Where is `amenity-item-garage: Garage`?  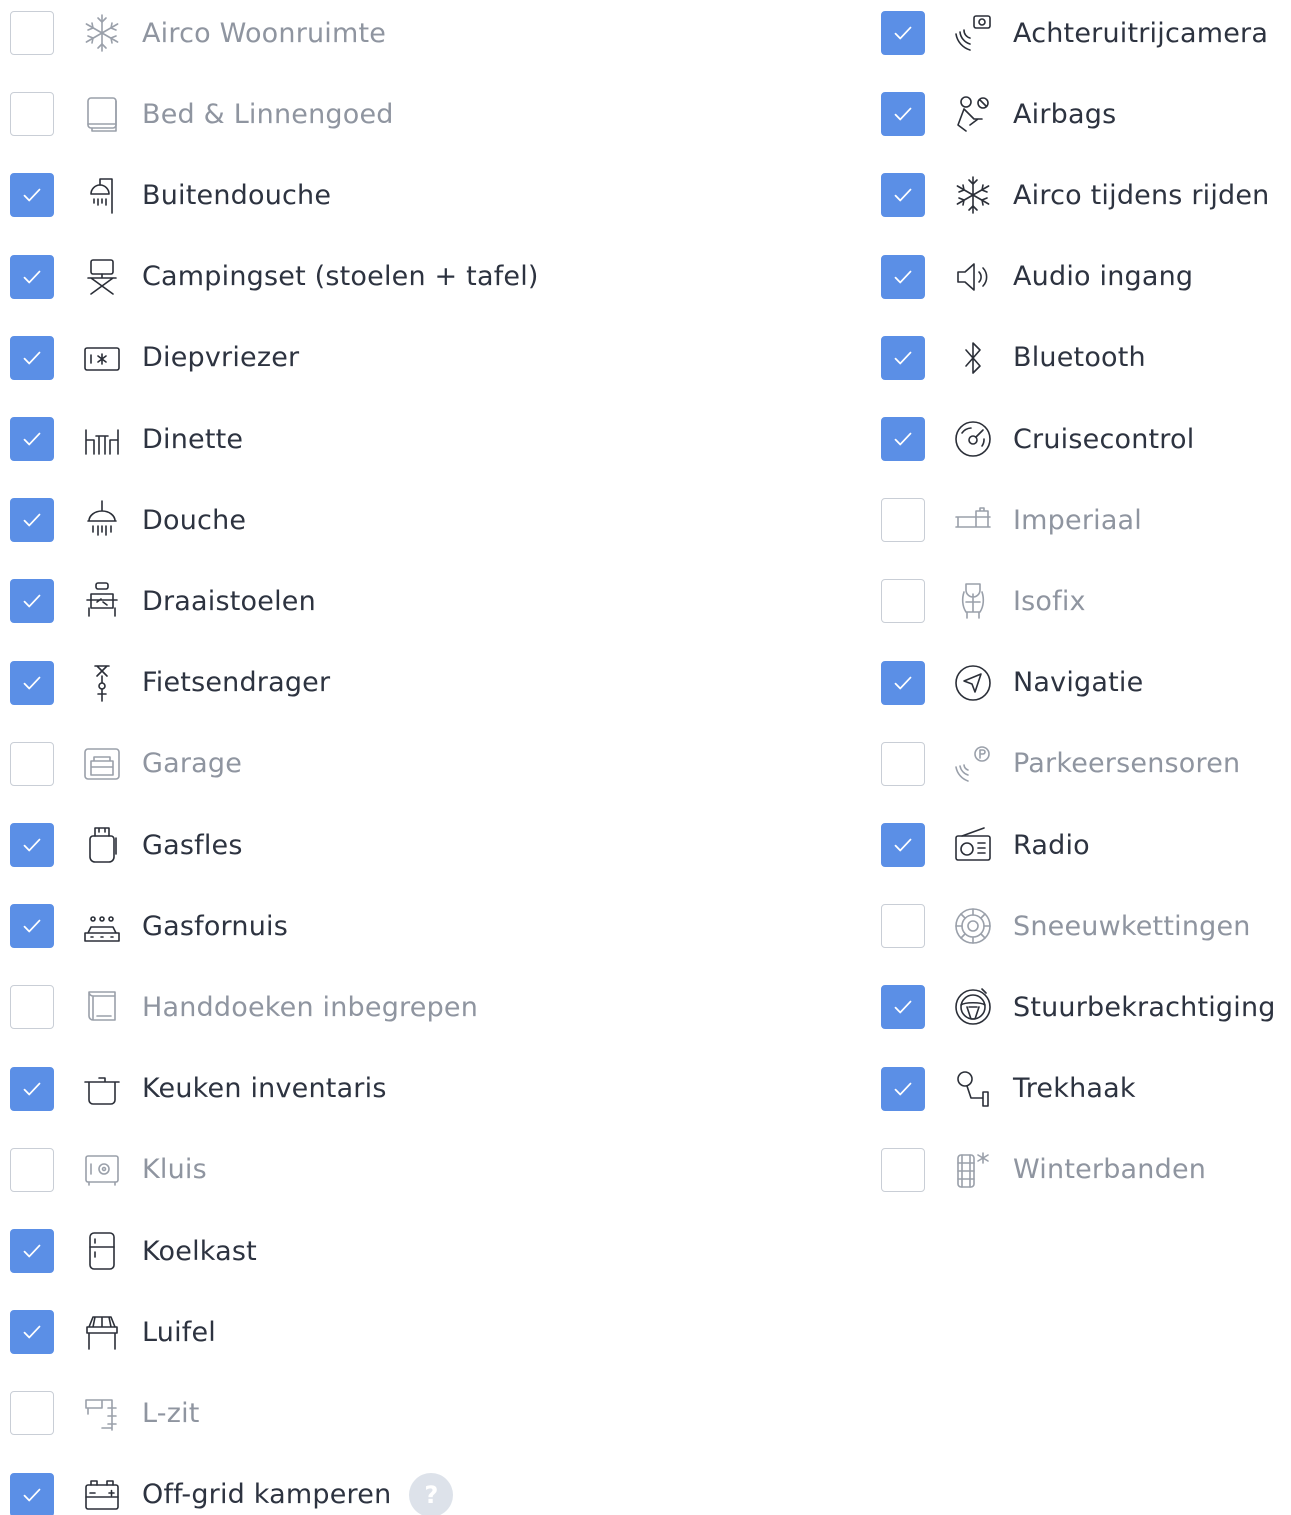
amenity-item-garage: Garage is located at coordinates (126, 764).